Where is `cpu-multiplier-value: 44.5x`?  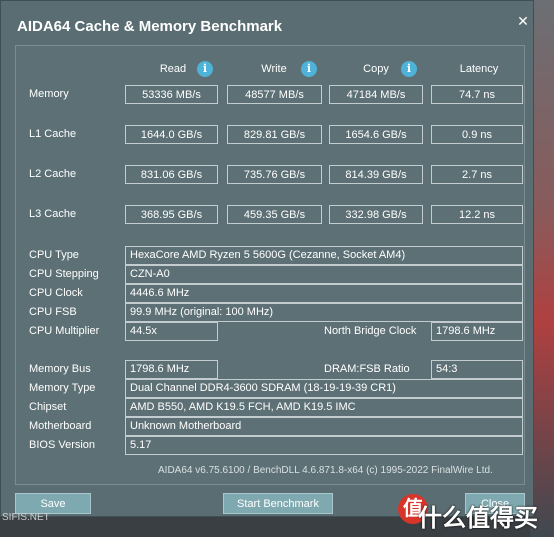 cpu-multiplier-value: 44.5x is located at coordinates (171, 331).